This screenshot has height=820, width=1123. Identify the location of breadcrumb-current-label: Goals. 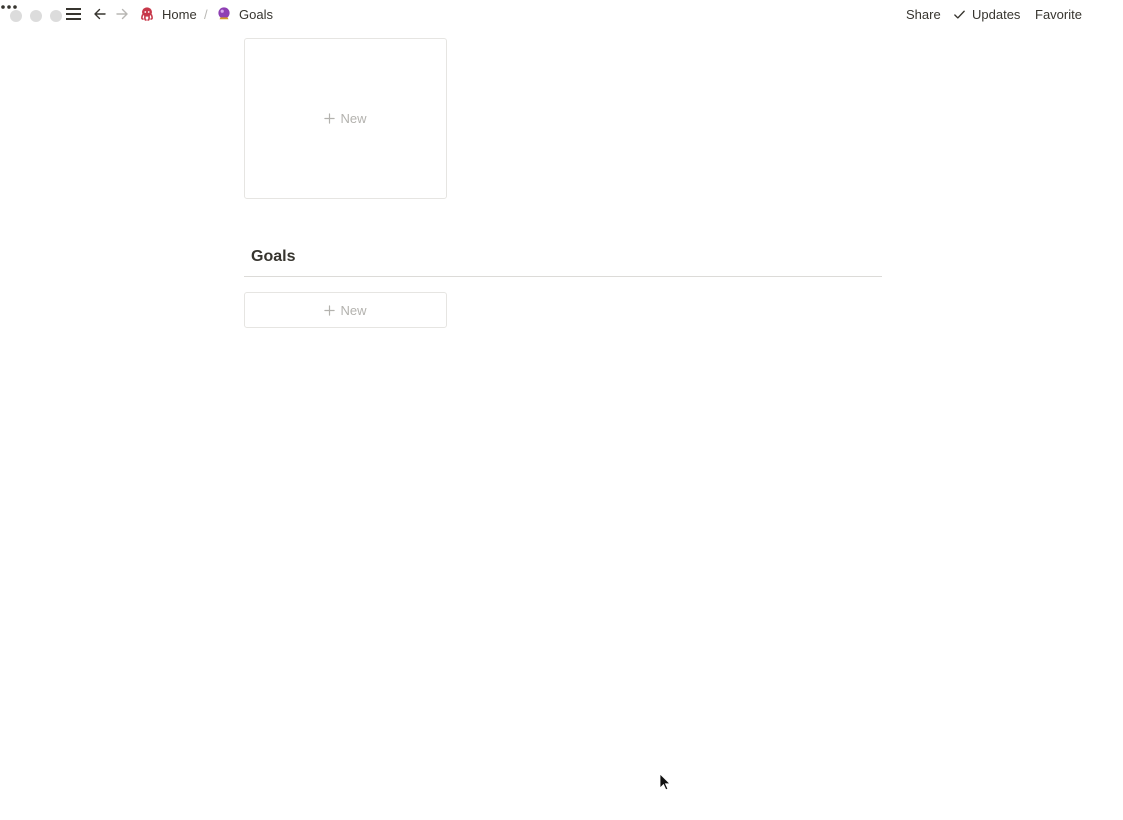
(256, 14).